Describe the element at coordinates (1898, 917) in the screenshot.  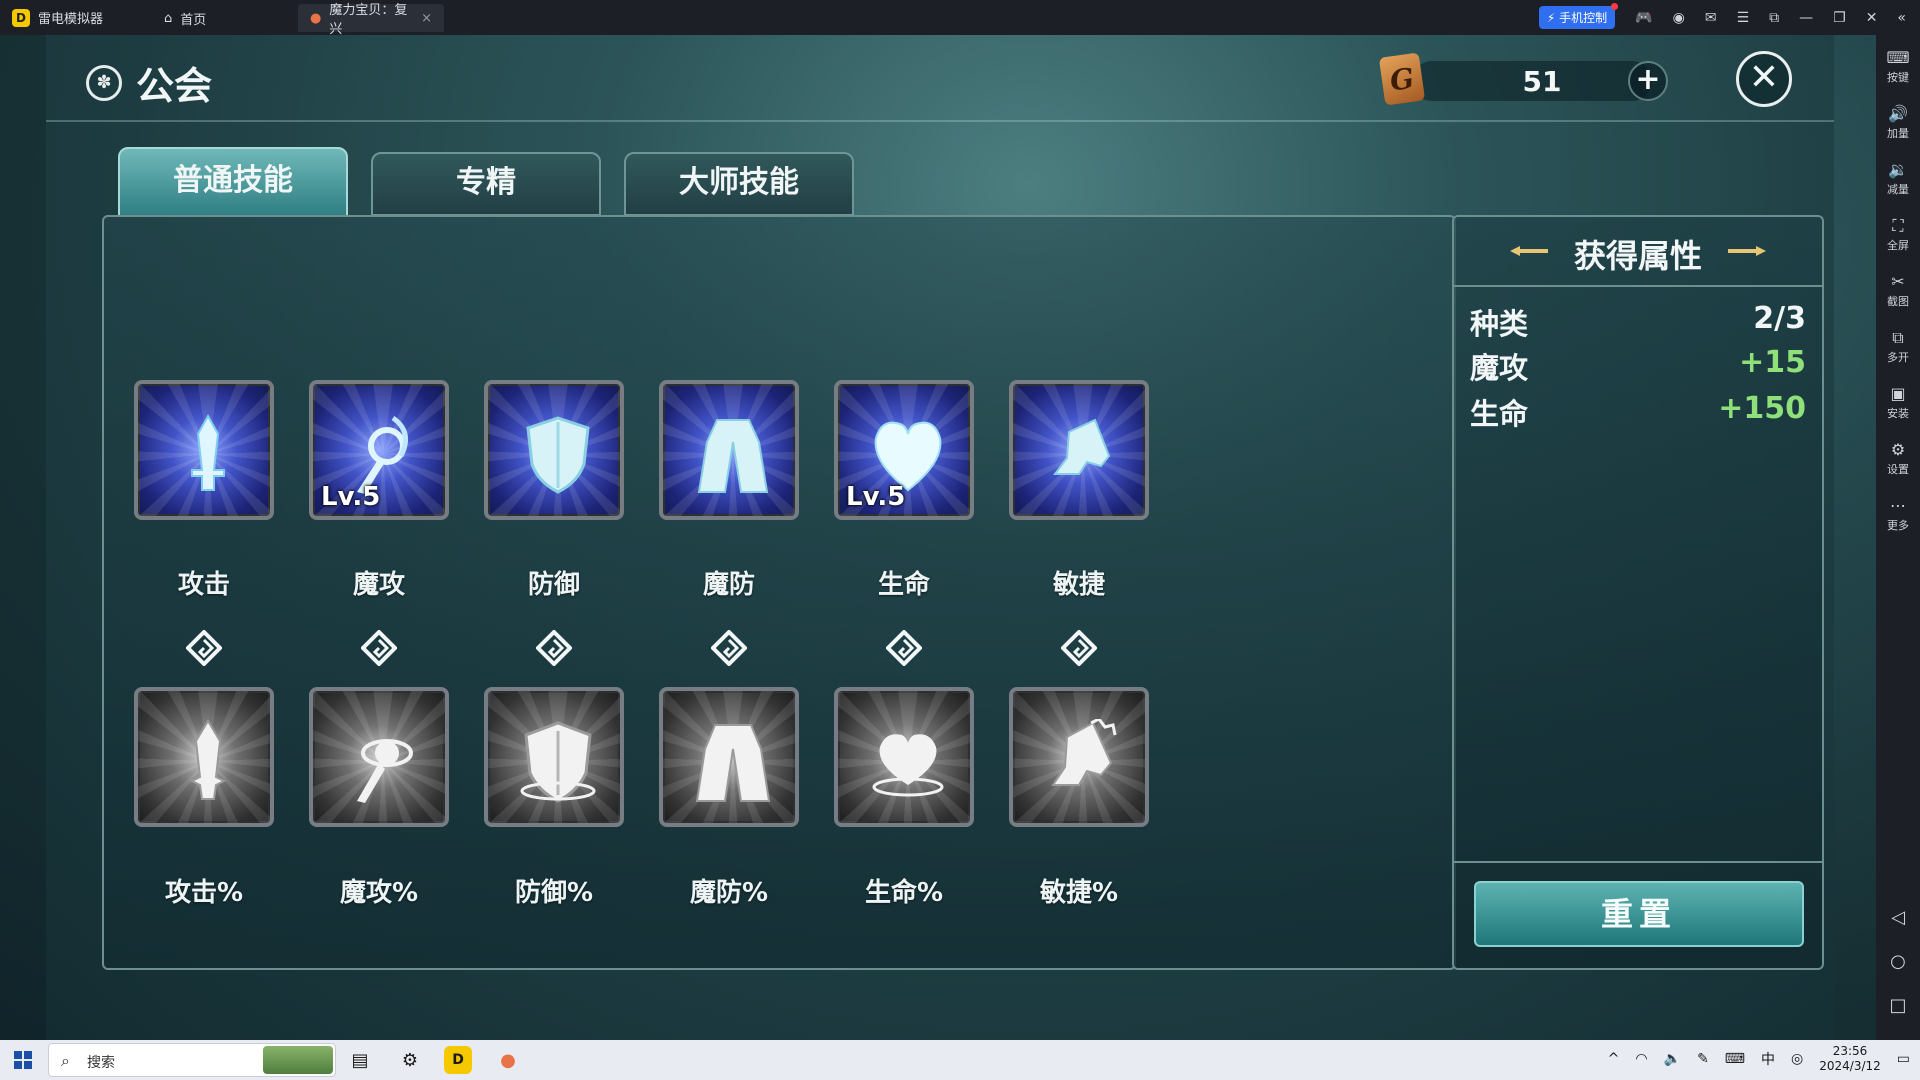
I see `back-nav-icon: ◁` at that location.